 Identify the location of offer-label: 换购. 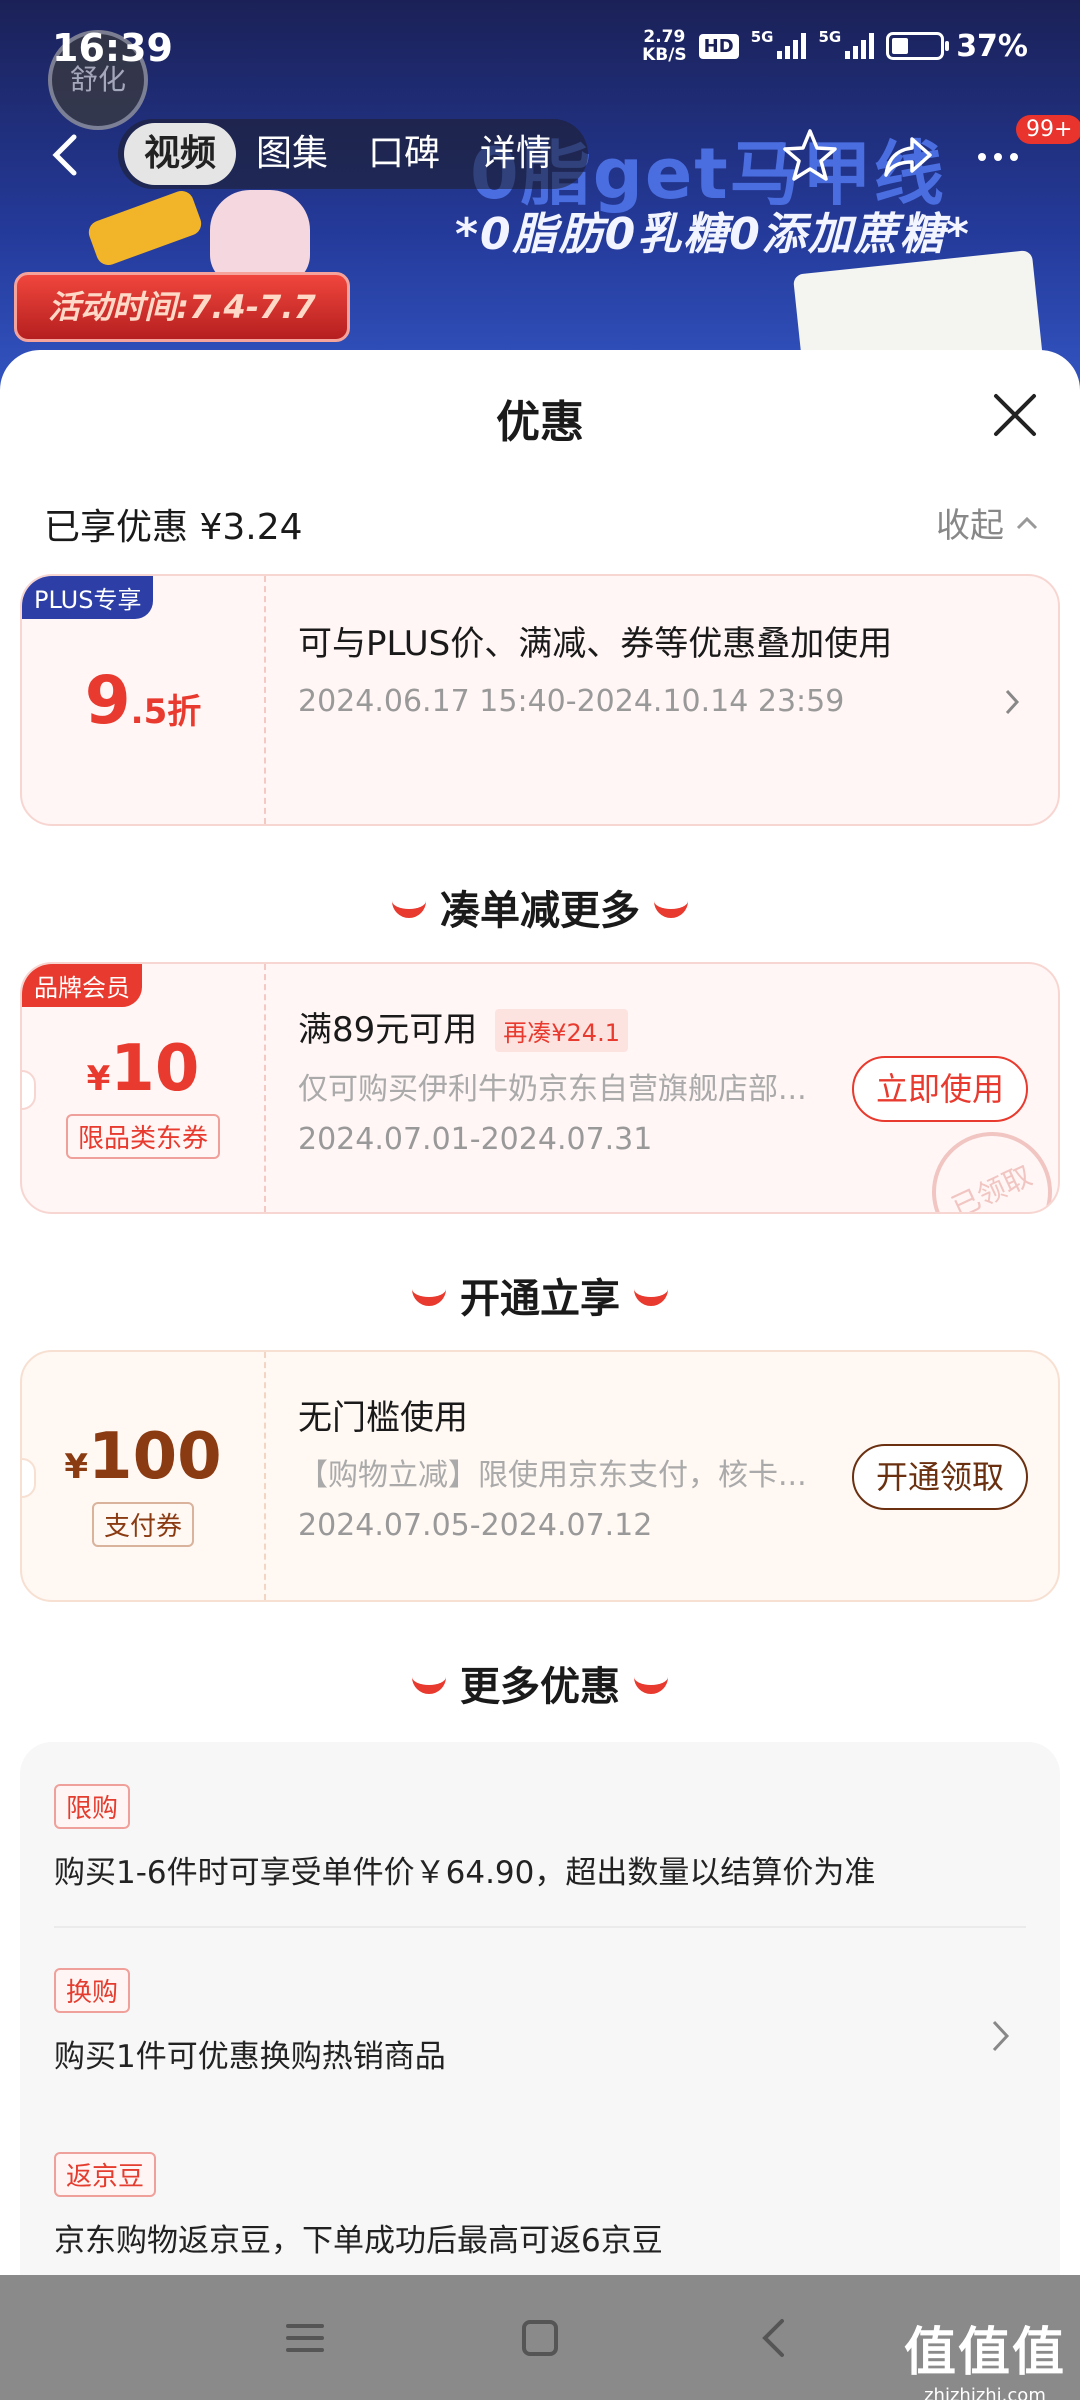
(92, 1990).